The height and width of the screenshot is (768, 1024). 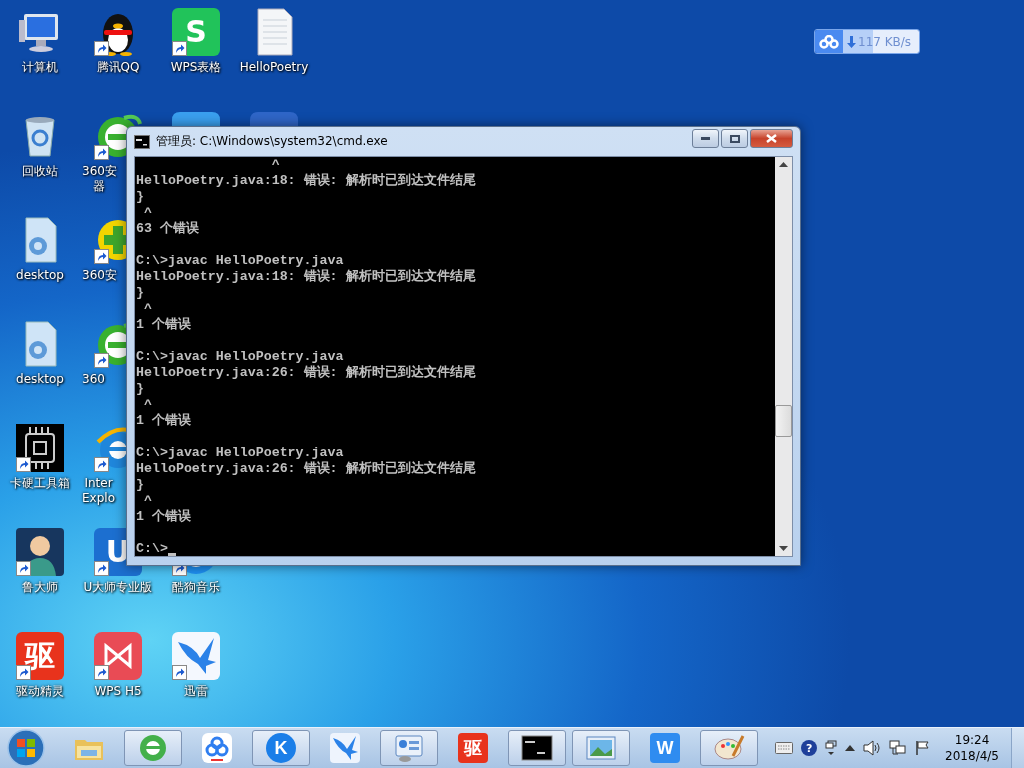 I want to click on network-icon, so click(x=898, y=748).